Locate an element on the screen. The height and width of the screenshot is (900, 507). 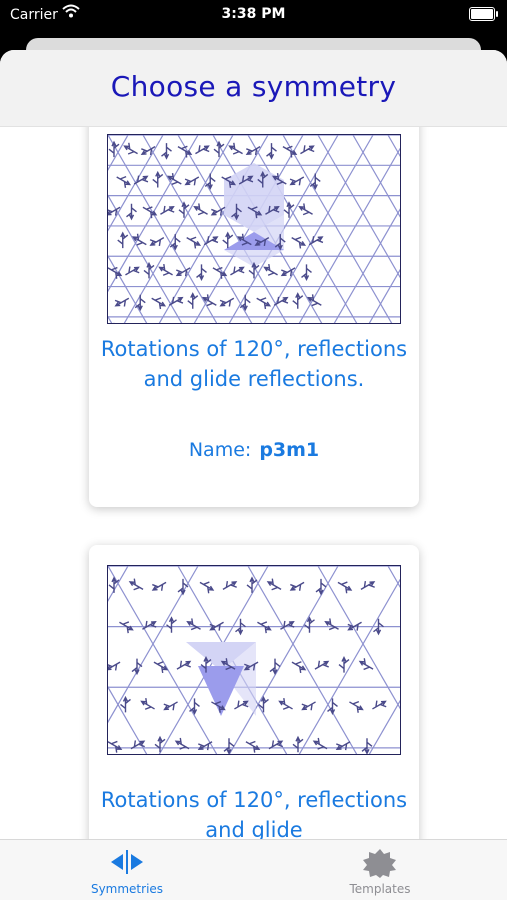
symmetry-description: Rotations of 120°, reflections and glide is located at coordinates (254, 814).